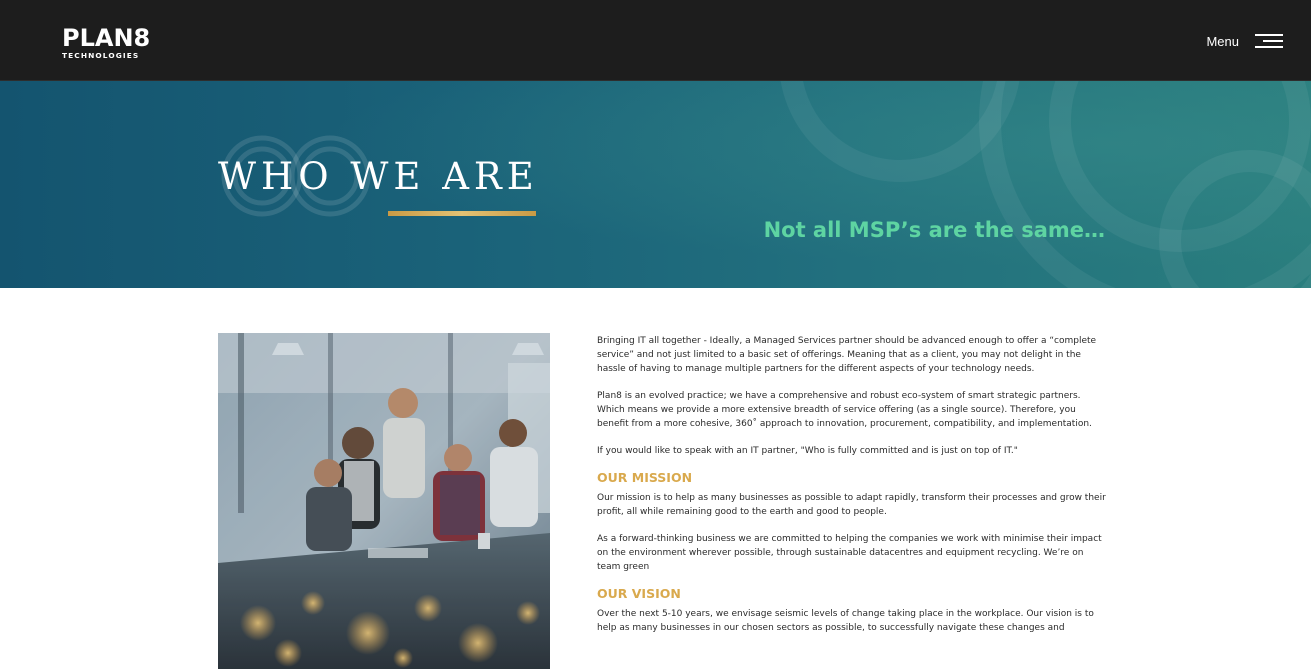 The height and width of the screenshot is (669, 1311). I want to click on mission-heading: OUR MISSION, so click(645, 477).